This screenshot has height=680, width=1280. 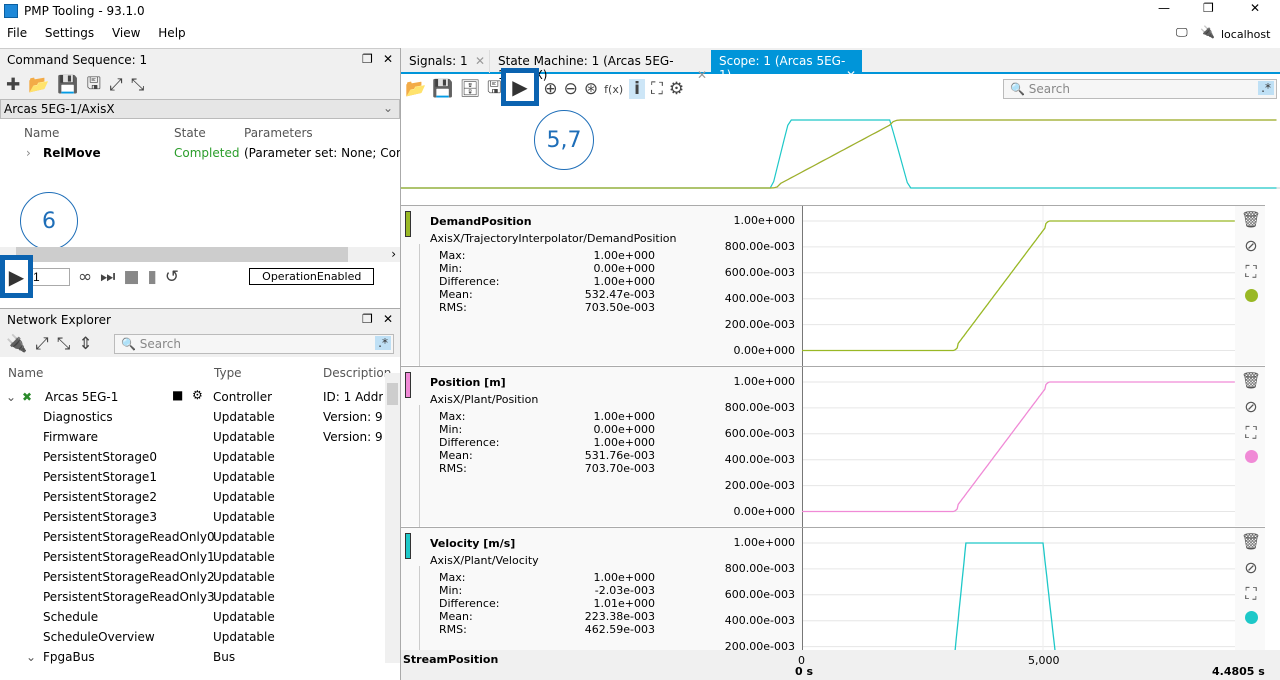 I want to click on minimize-button: —, so click(x=1164, y=8).